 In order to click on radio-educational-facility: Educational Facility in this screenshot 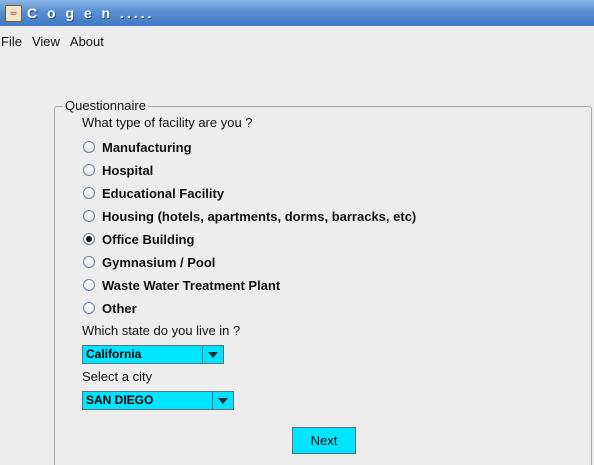, I will do `click(153, 193)`.